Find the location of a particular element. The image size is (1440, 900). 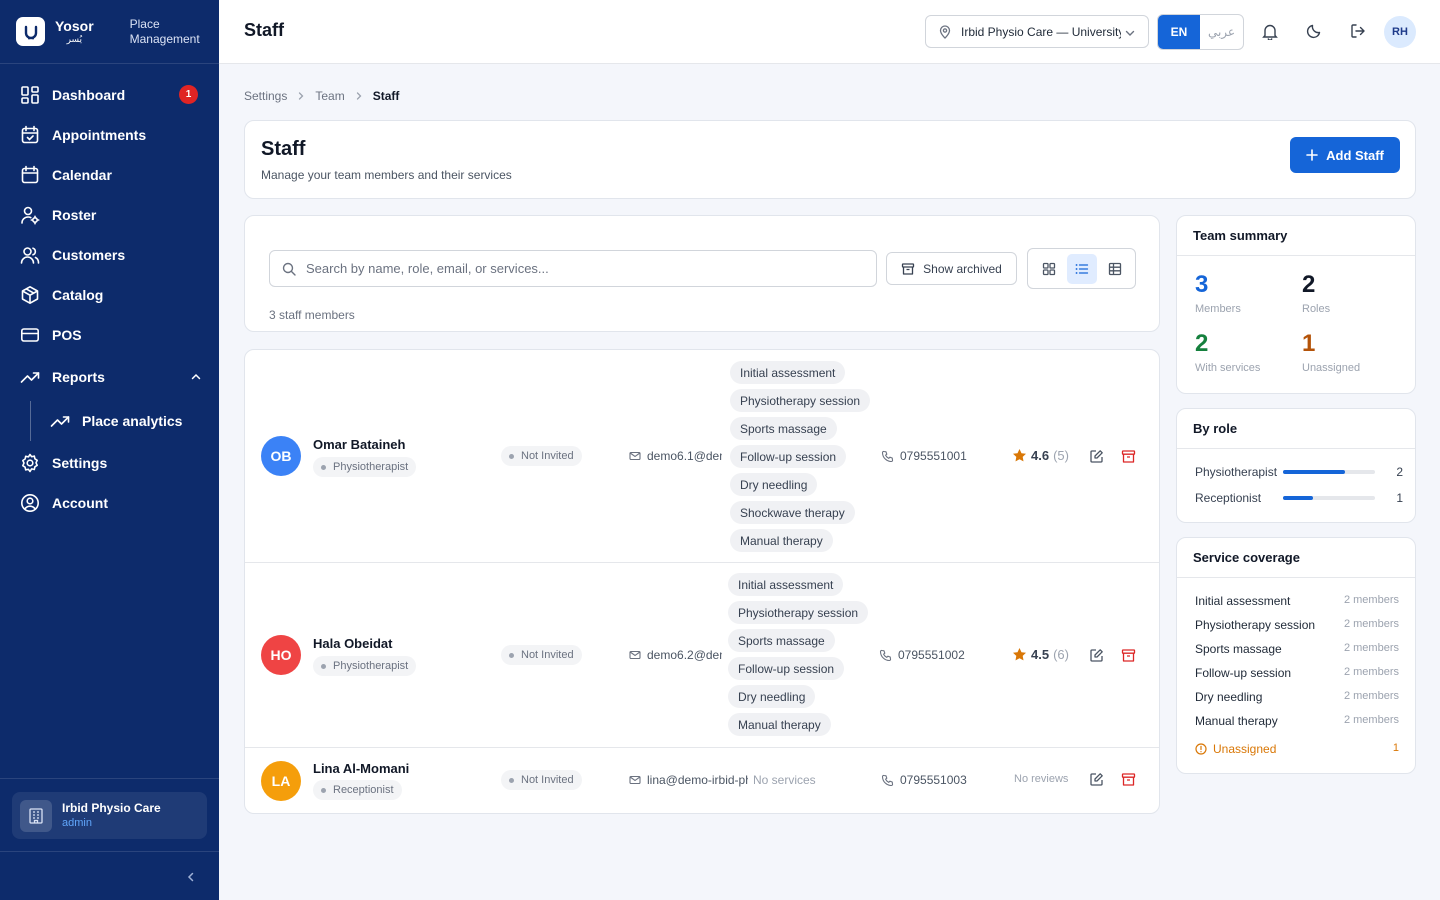

staff-rating: 4.6 (5) is located at coordinates (1040, 455).